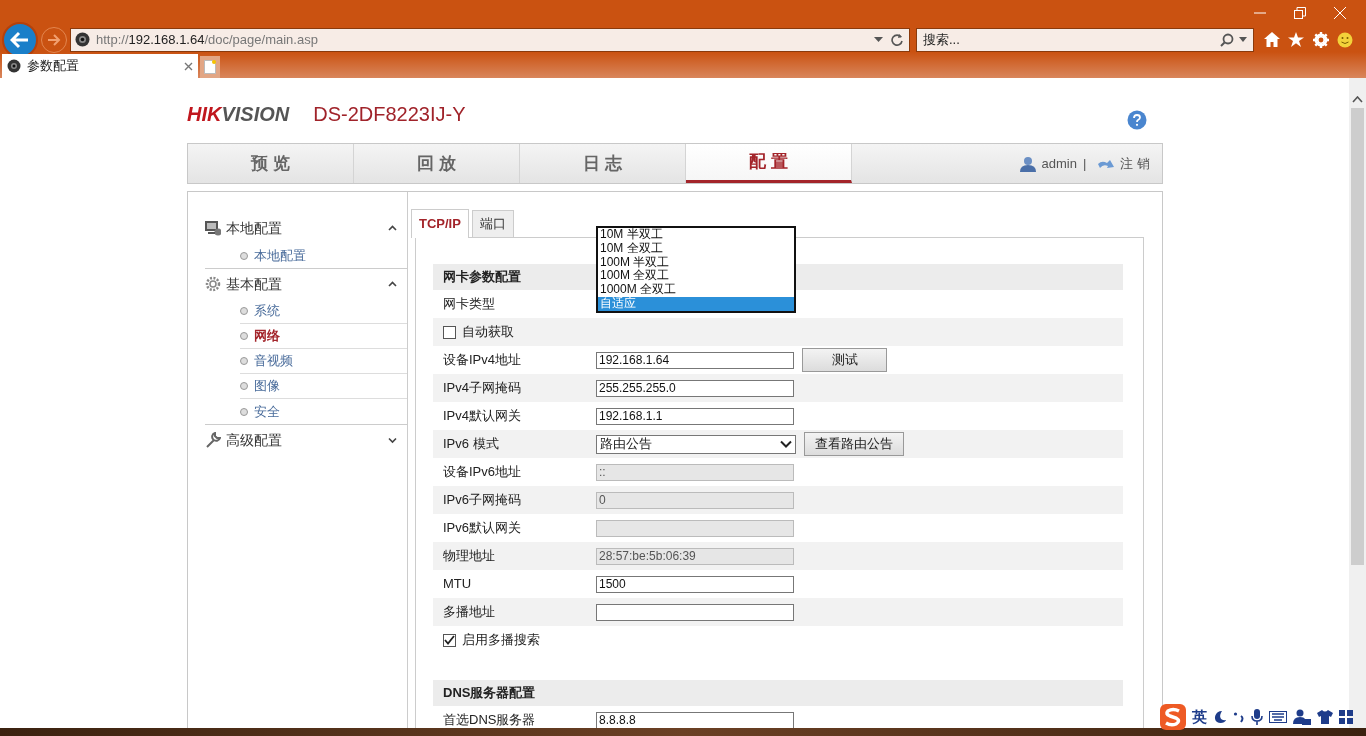 Image resolution: width=1366 pixels, height=736 pixels. Describe the element at coordinates (323, 336) in the screenshot. I see `sidebar-item: 网络` at that location.